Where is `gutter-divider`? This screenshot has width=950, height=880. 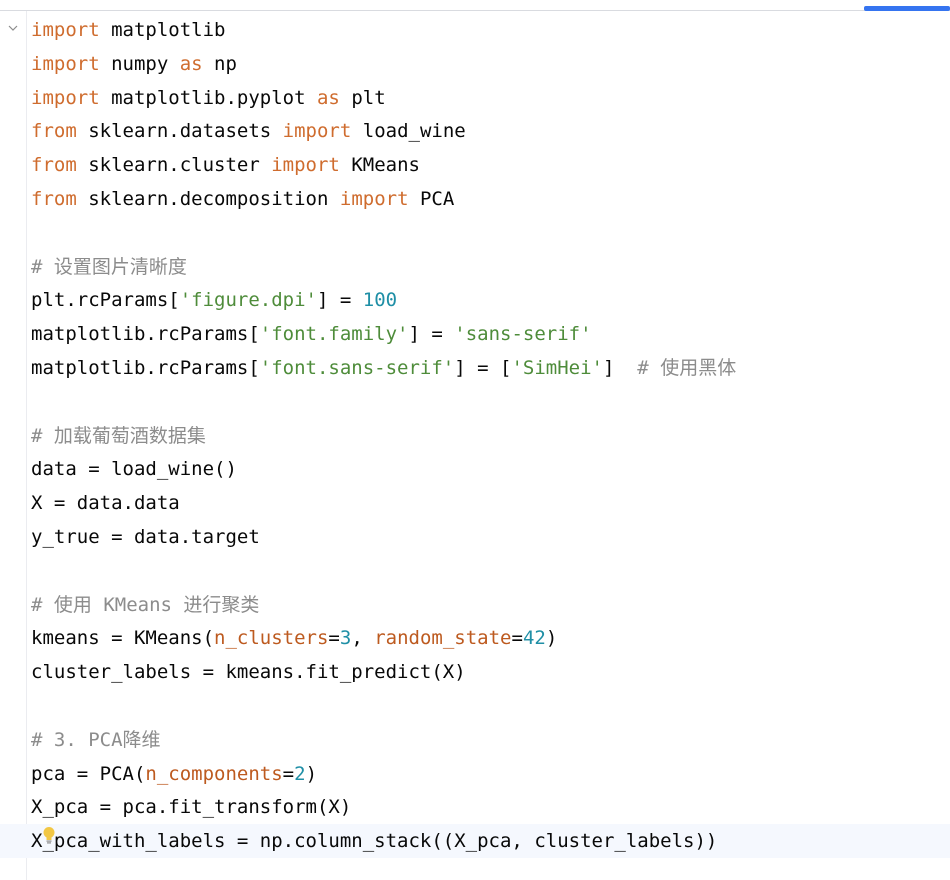
gutter-divider is located at coordinates (26, 445).